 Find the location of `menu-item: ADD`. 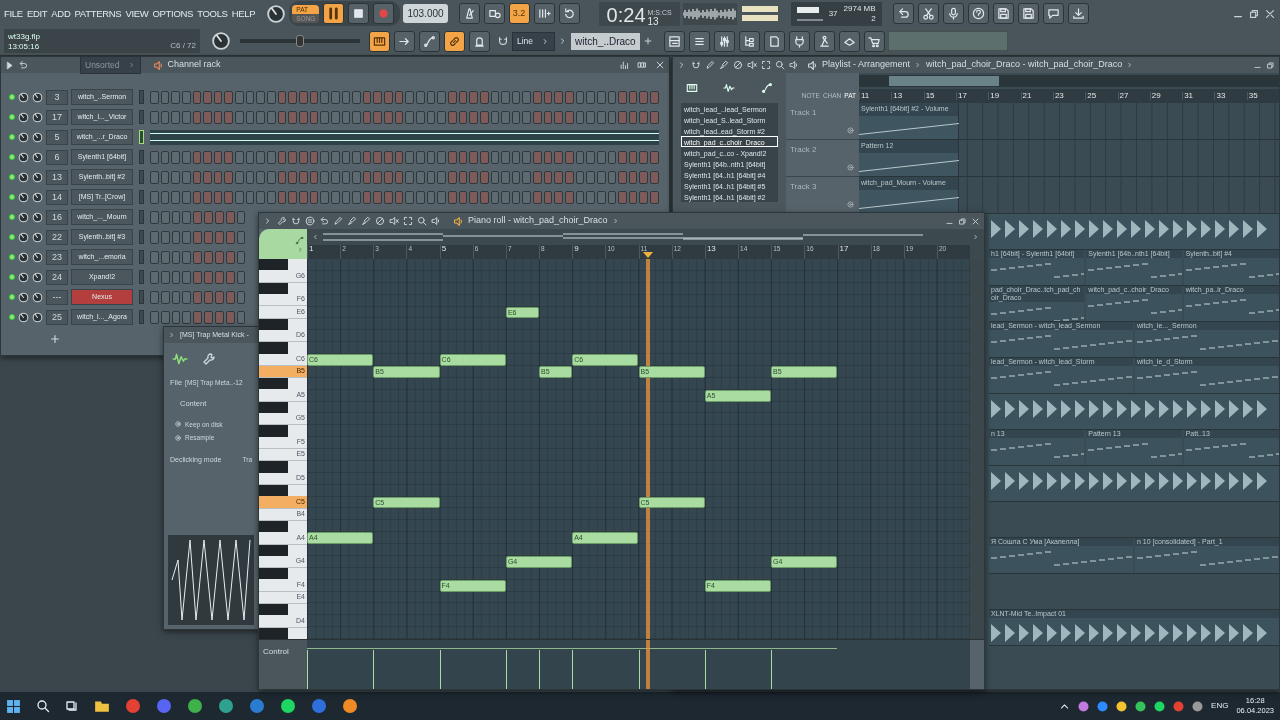

menu-item: ADD is located at coordinates (61, 13).